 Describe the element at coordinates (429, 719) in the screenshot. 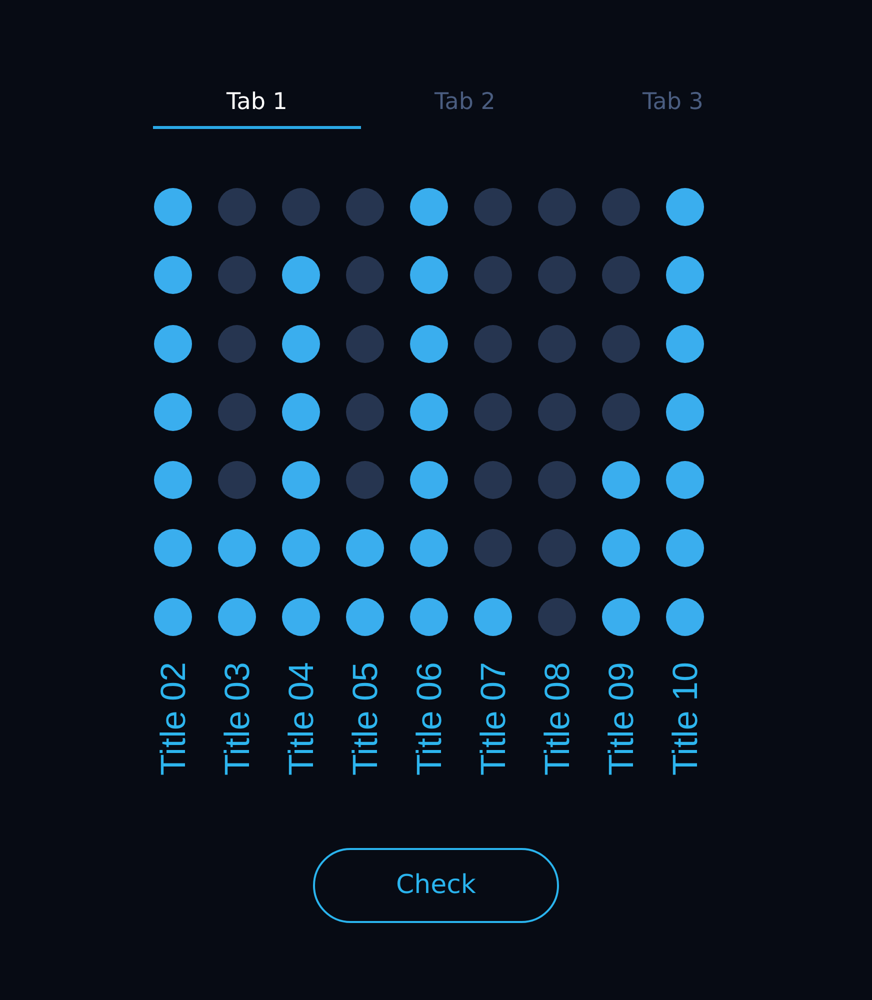

I see `column-label: Title 06` at that location.